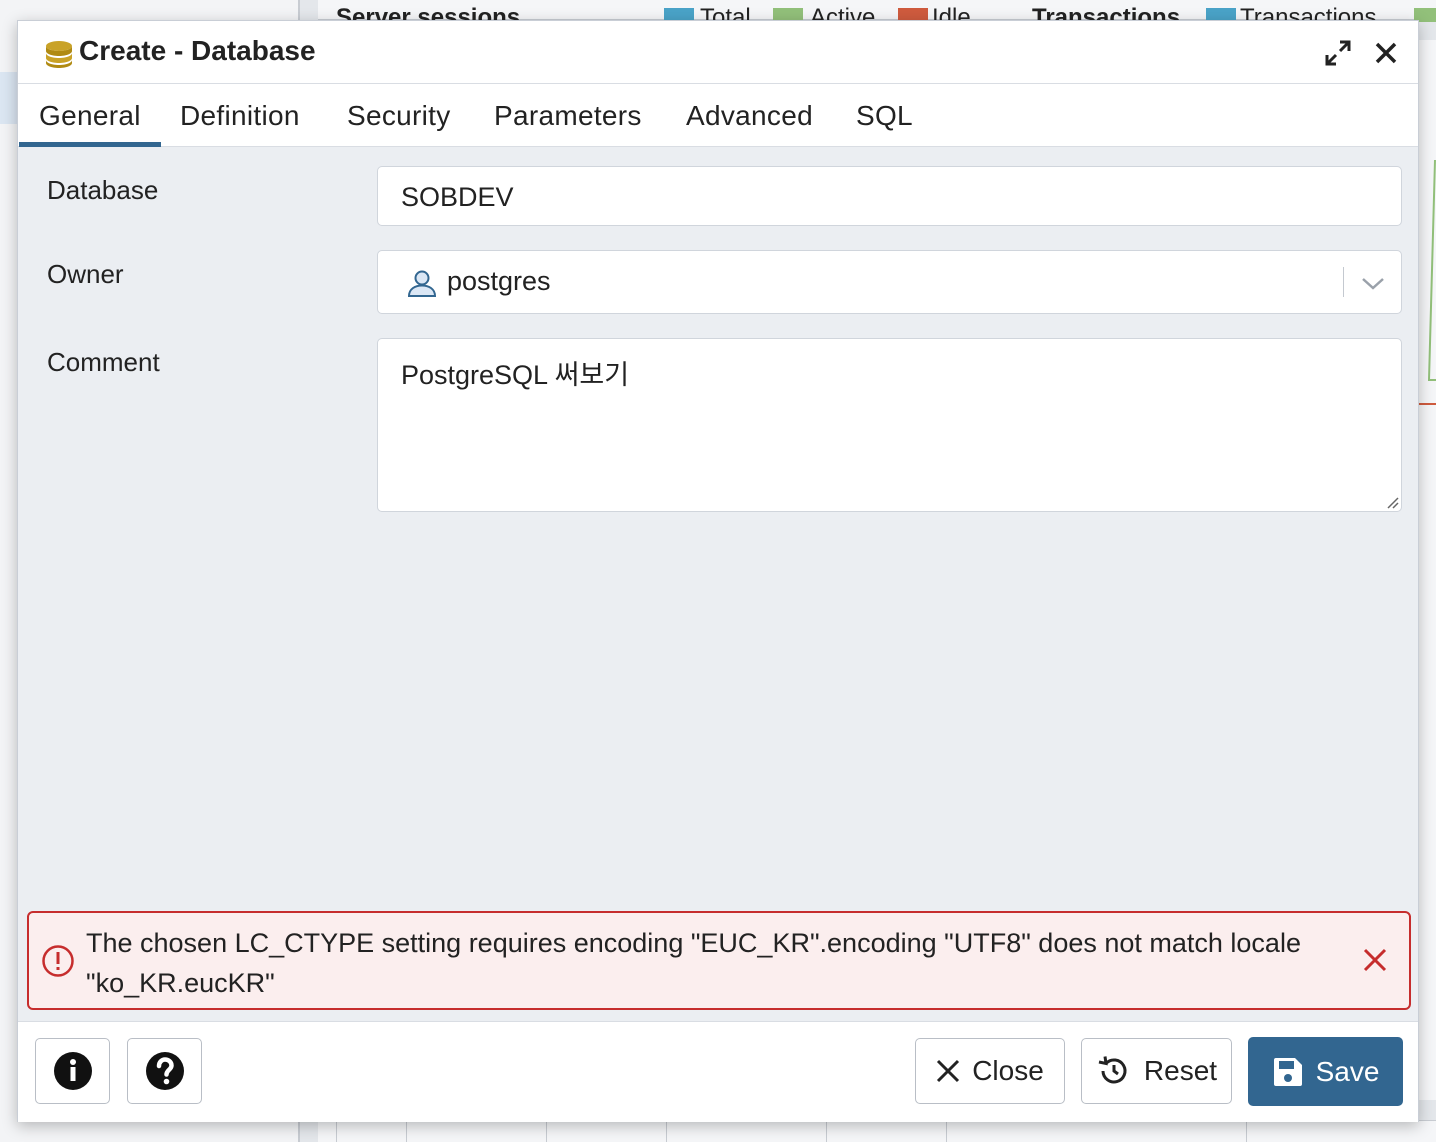 This screenshot has height=1142, width=1436. Describe the element at coordinates (1427, 570) in the screenshot. I see `chart-edge` at that location.